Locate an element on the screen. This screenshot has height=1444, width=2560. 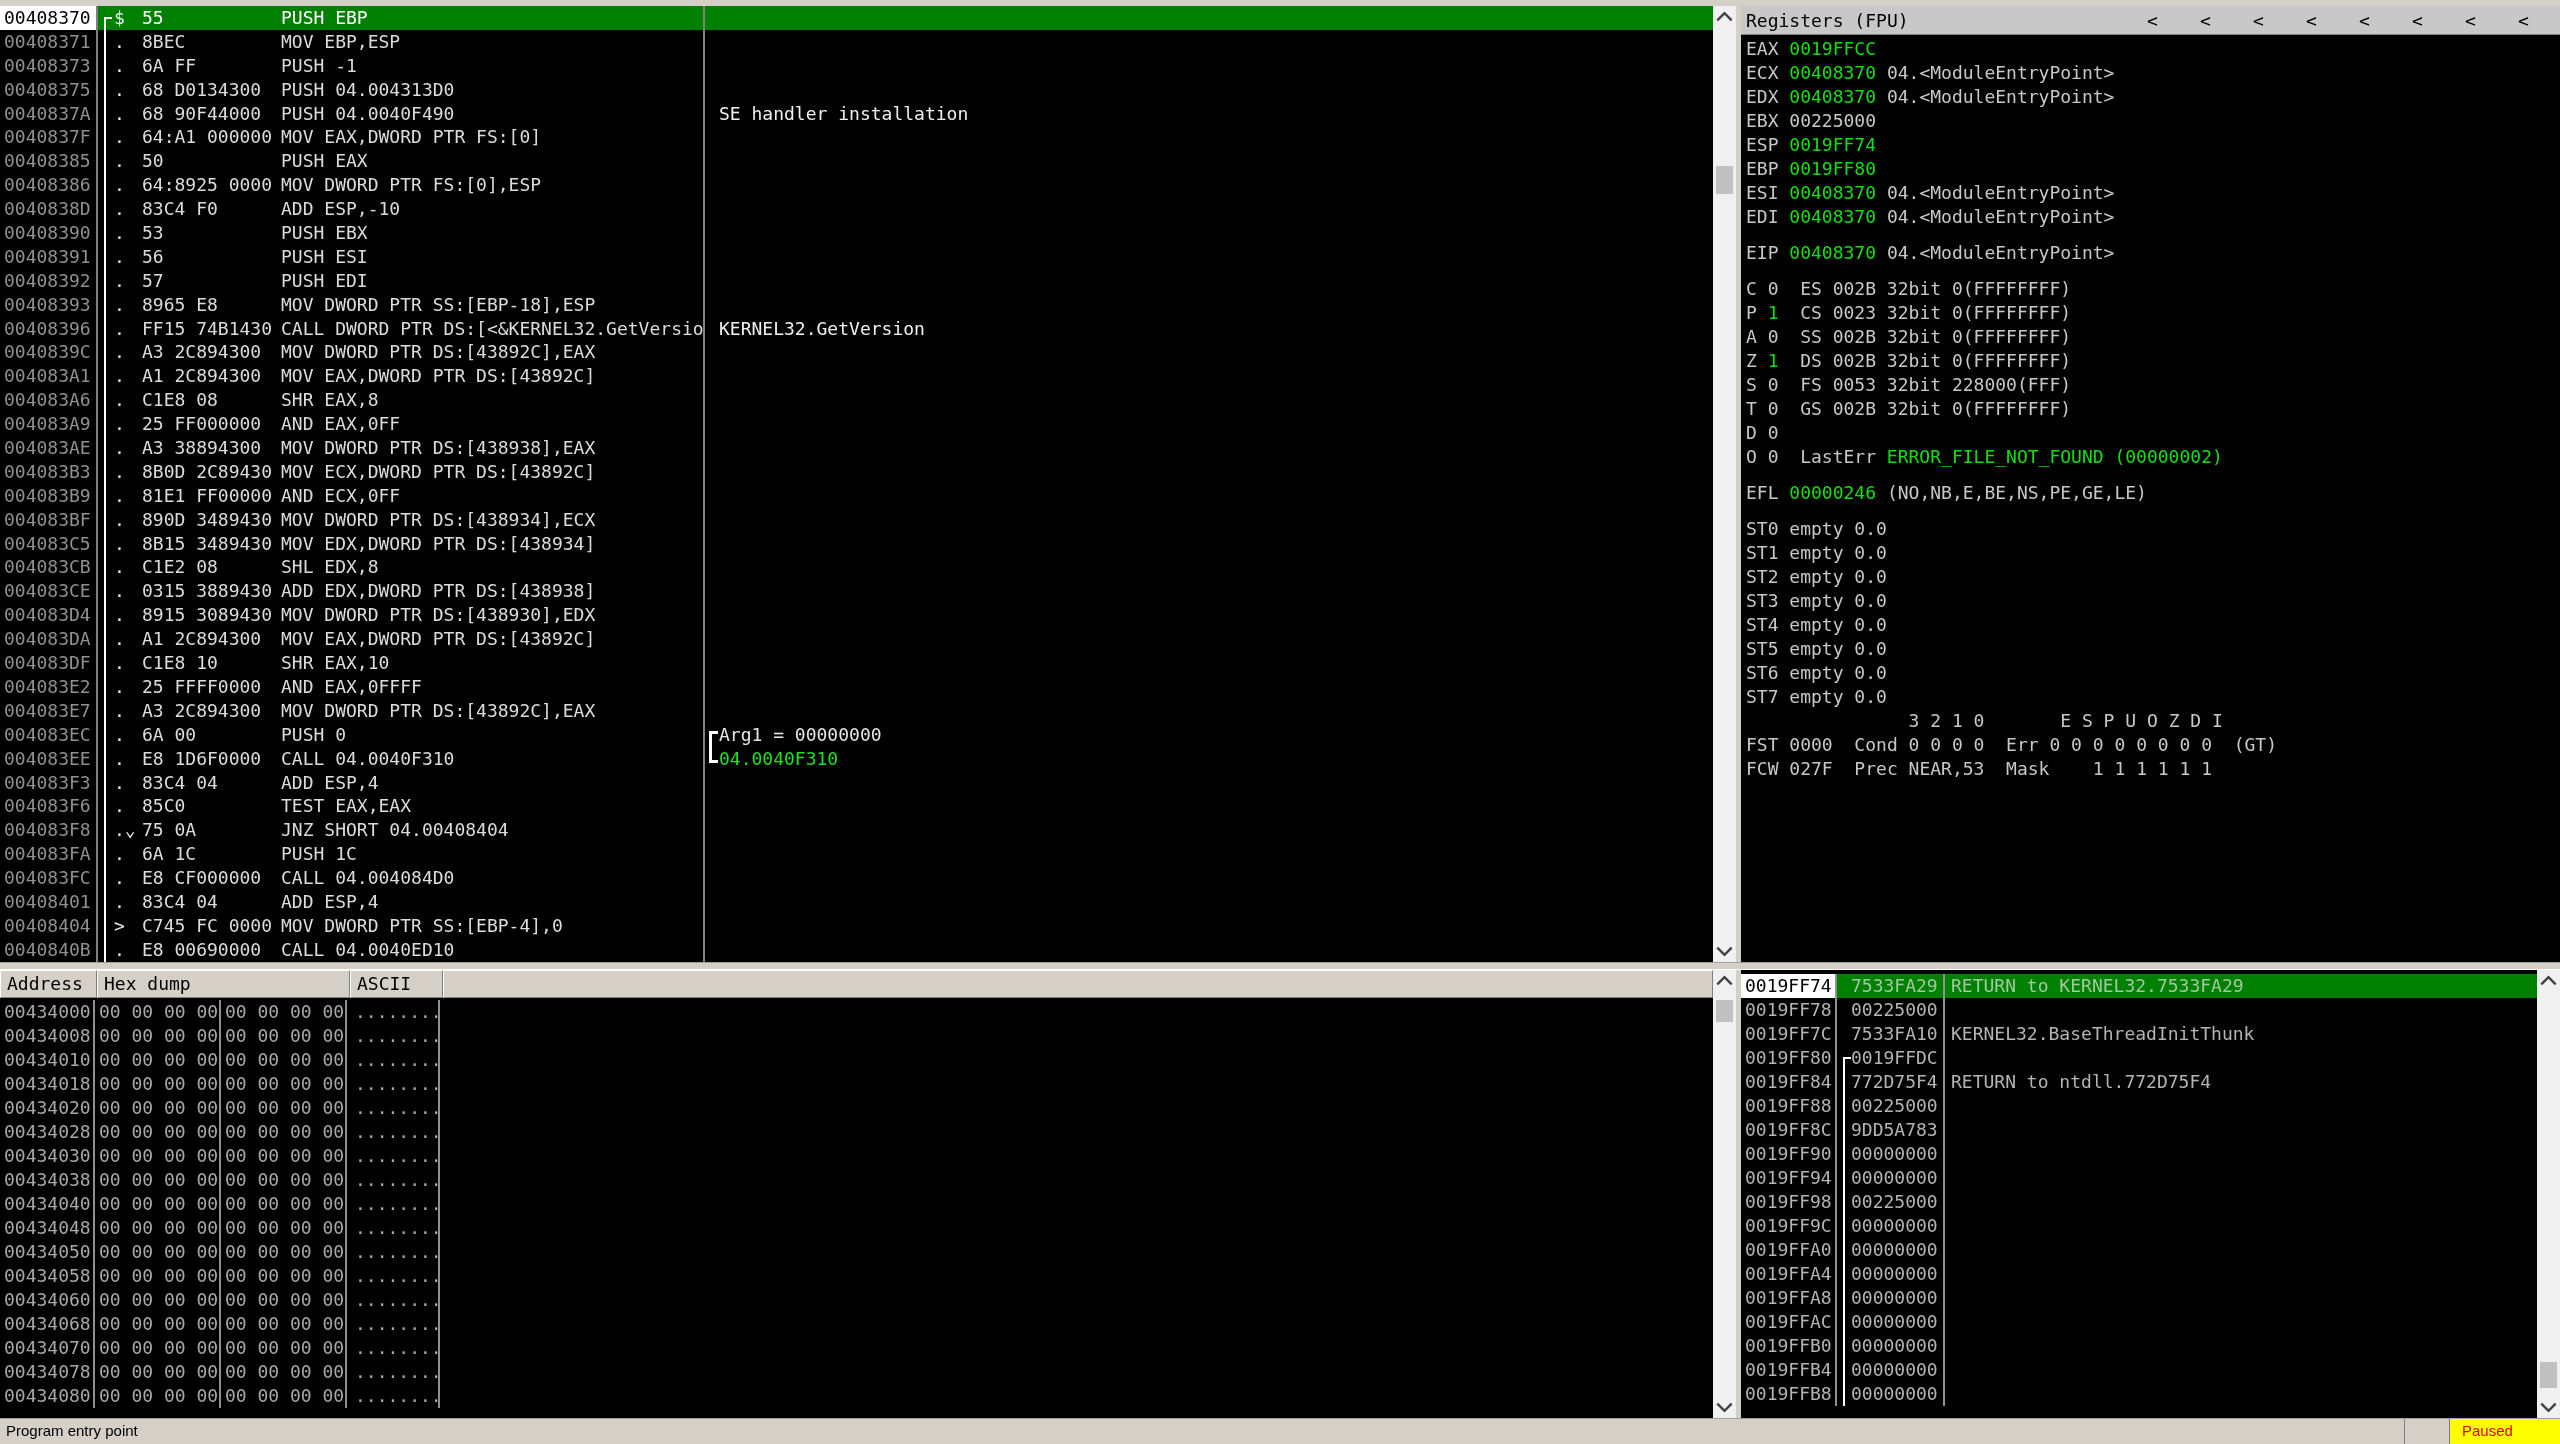
code-row: 004083EC . 6A 00 PUSH 0 Arg1 = 00000000 is located at coordinates (856, 734).